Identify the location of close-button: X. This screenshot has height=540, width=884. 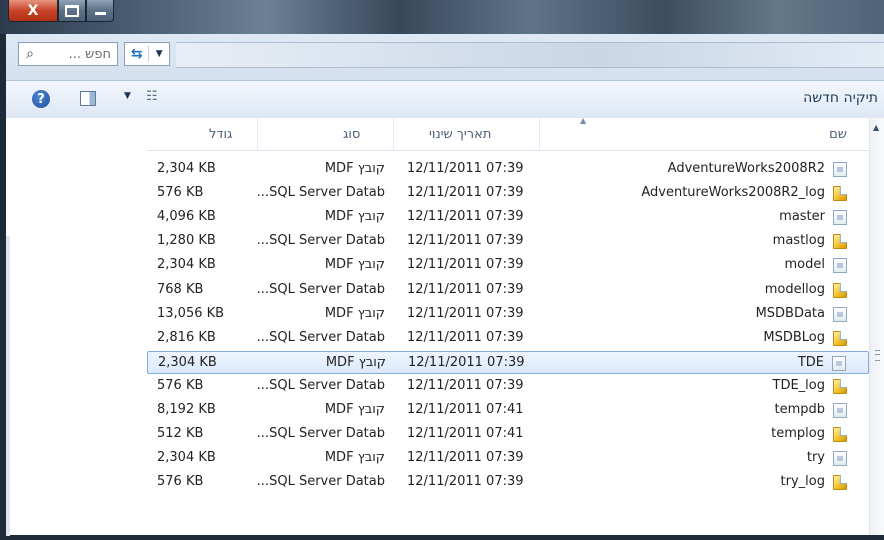
(33, 11).